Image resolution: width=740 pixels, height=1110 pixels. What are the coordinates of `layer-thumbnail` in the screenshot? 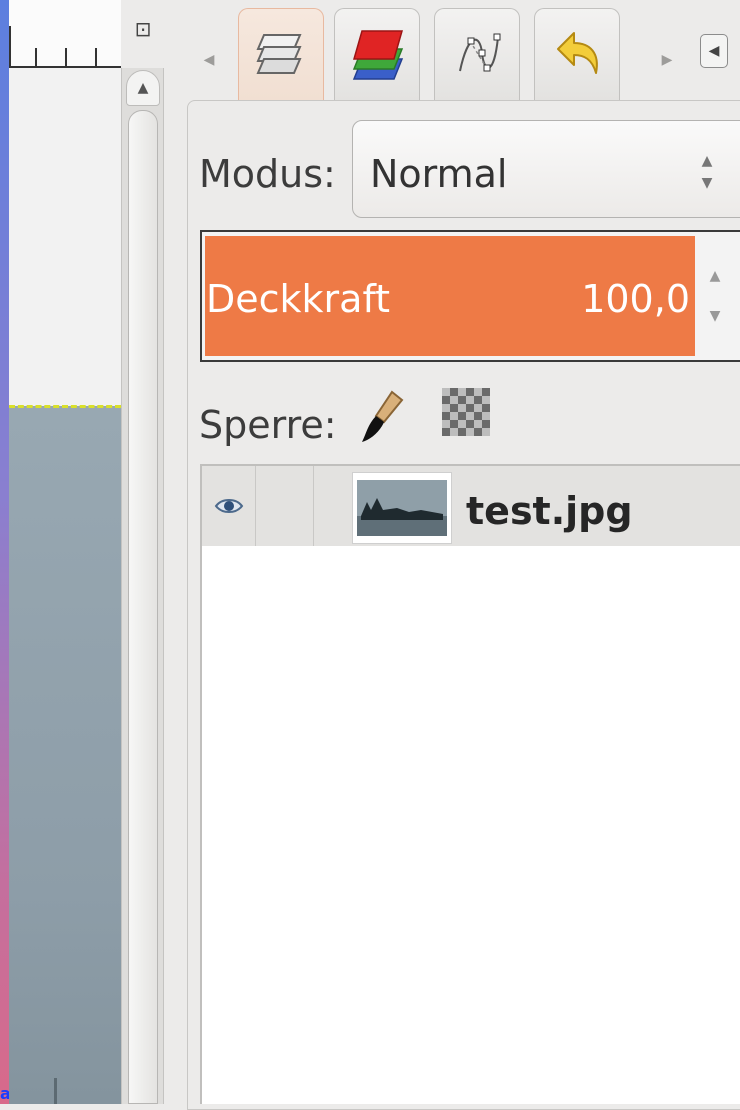 It's located at (402, 508).